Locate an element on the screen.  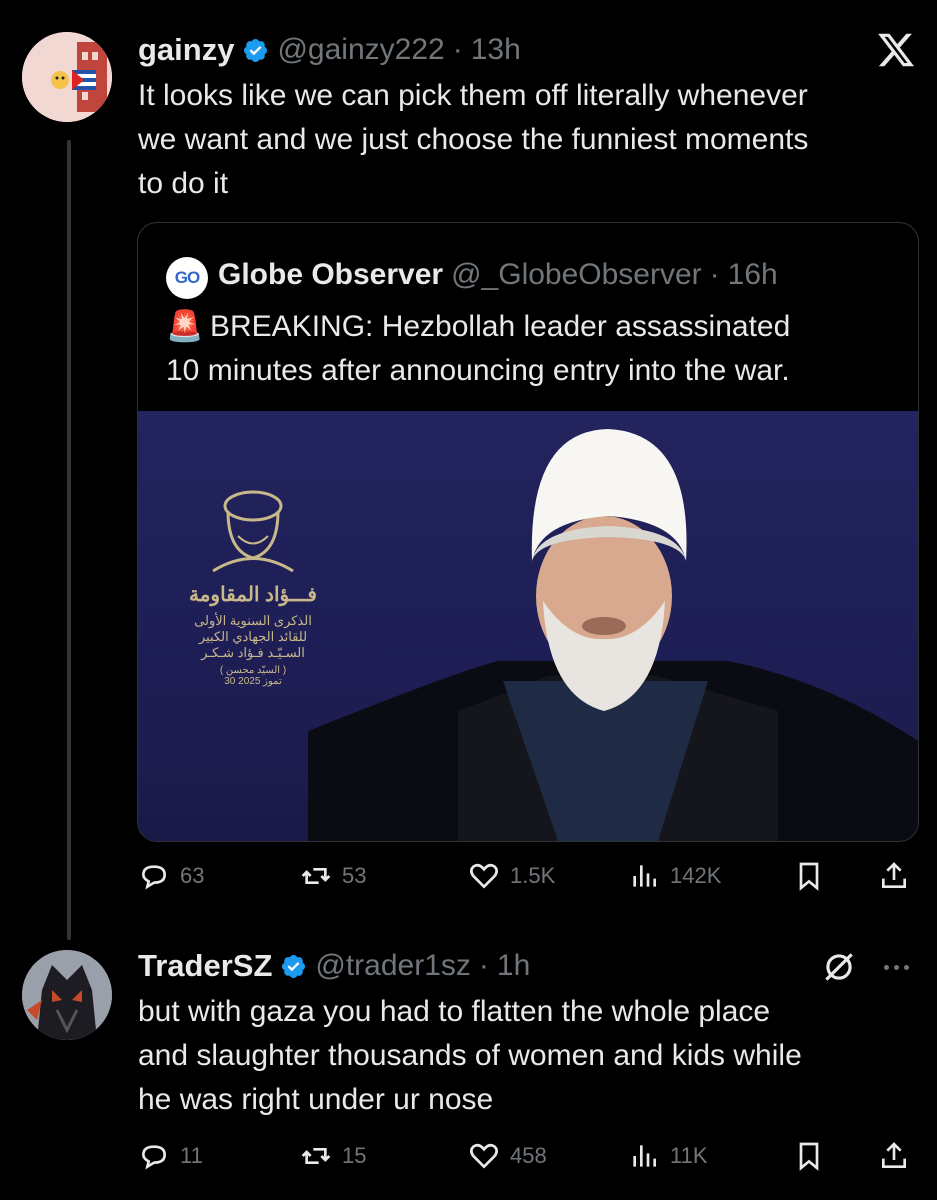
tweet-header: gainzy @gainzy222 · 13h is located at coordinates (329, 50).